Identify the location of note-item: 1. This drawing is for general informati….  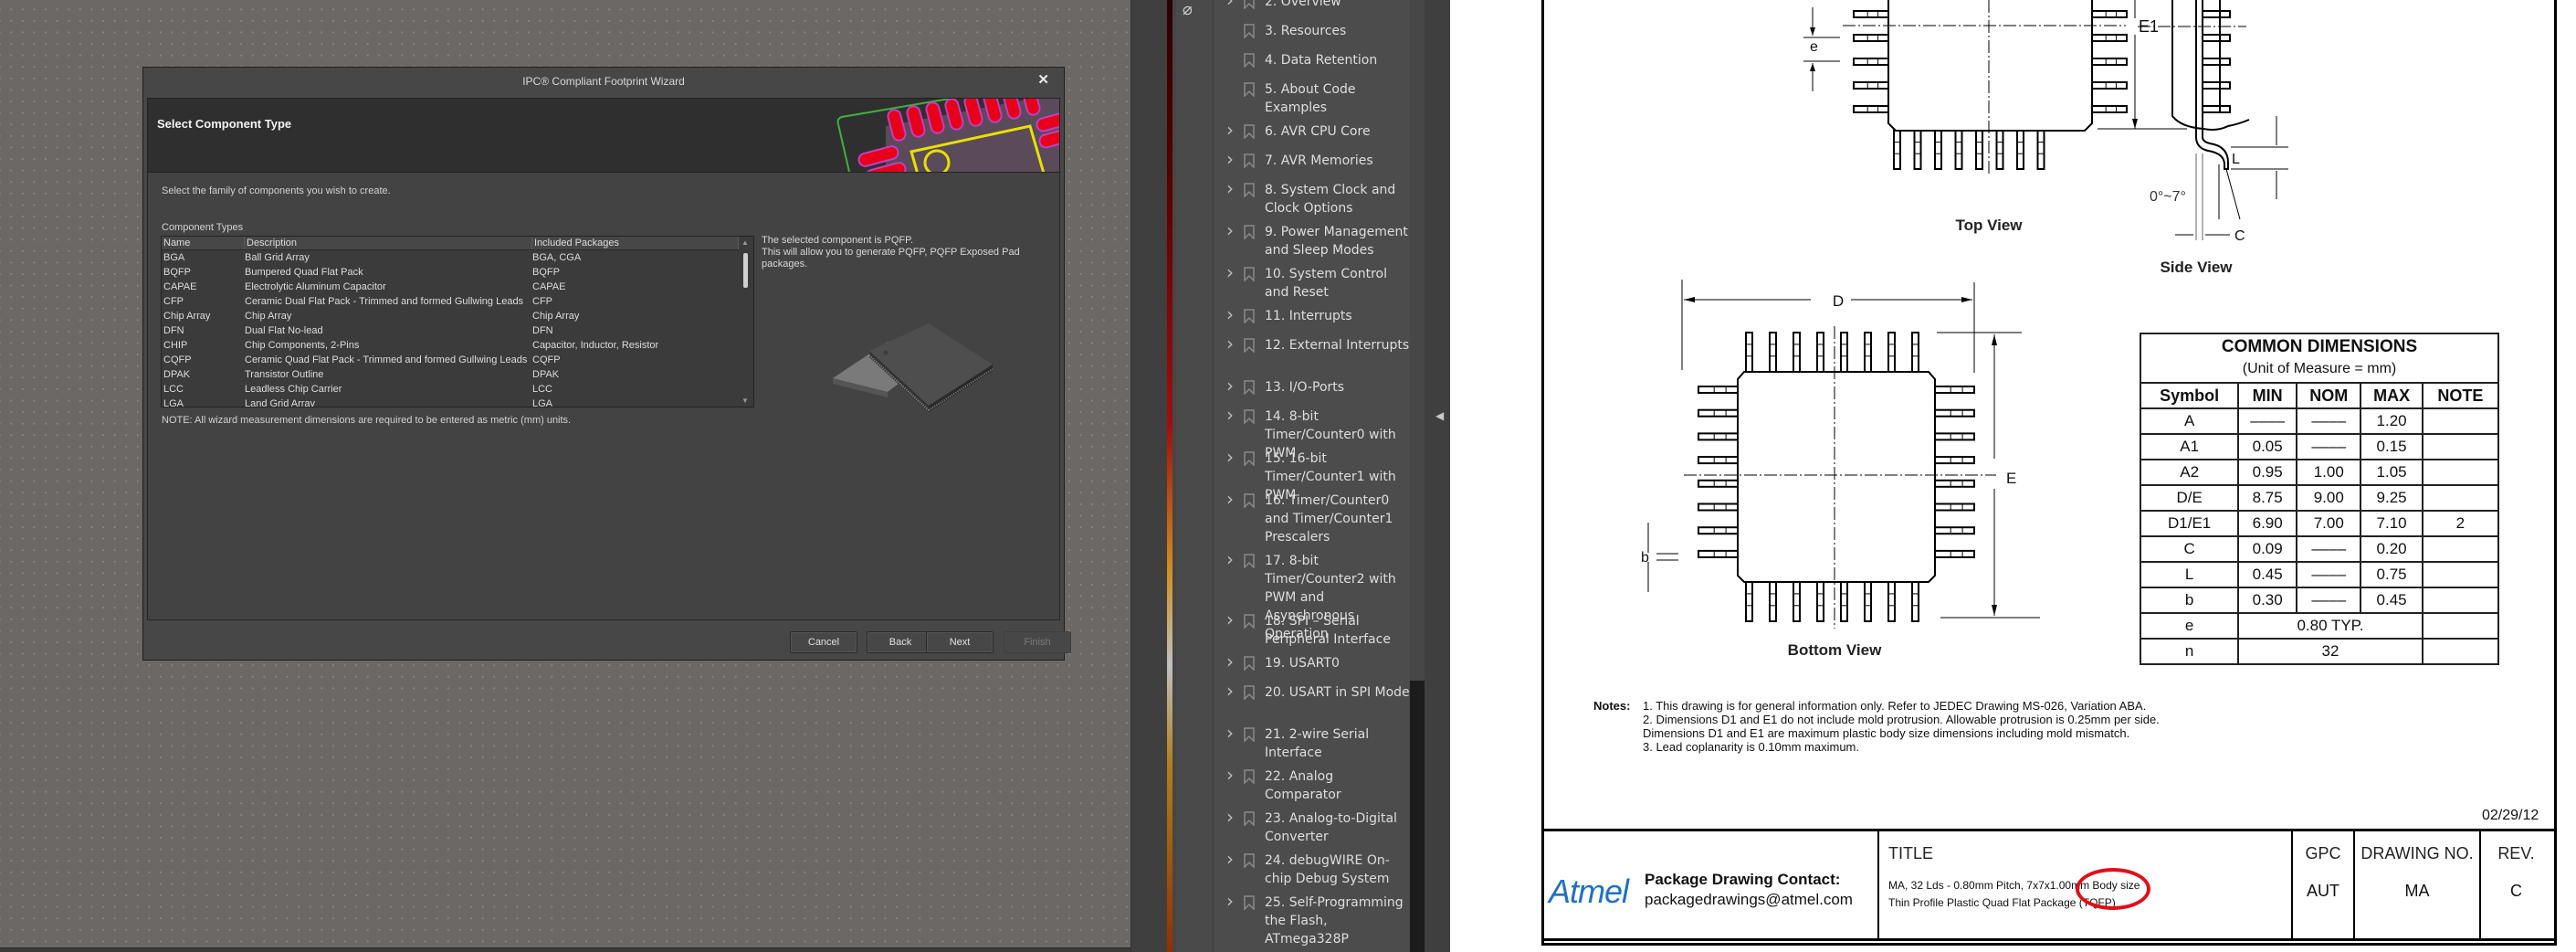
(1895, 706).